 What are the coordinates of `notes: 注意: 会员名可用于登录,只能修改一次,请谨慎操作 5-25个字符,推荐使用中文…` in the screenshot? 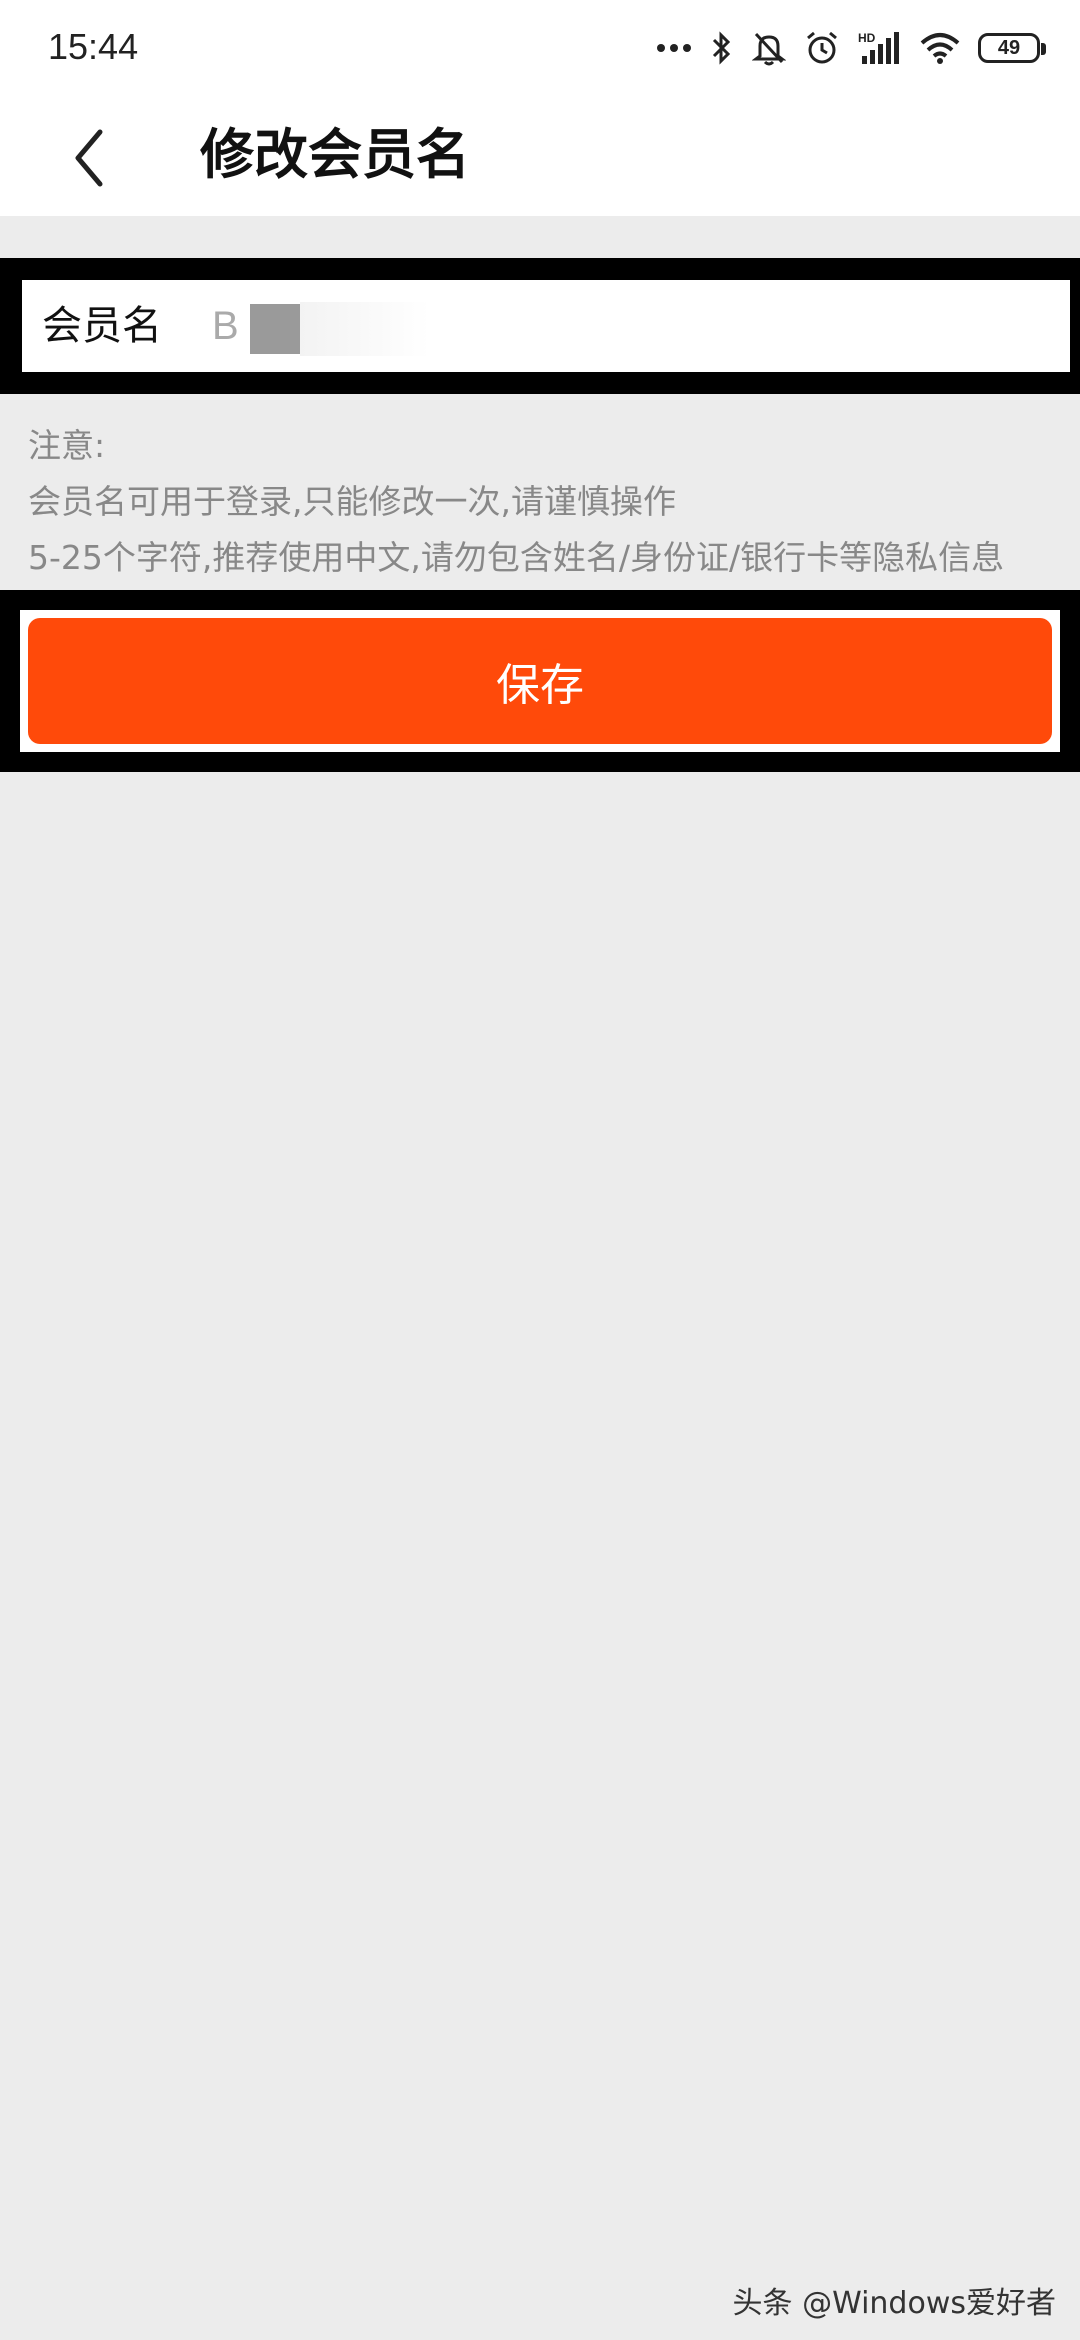 It's located at (543, 502).